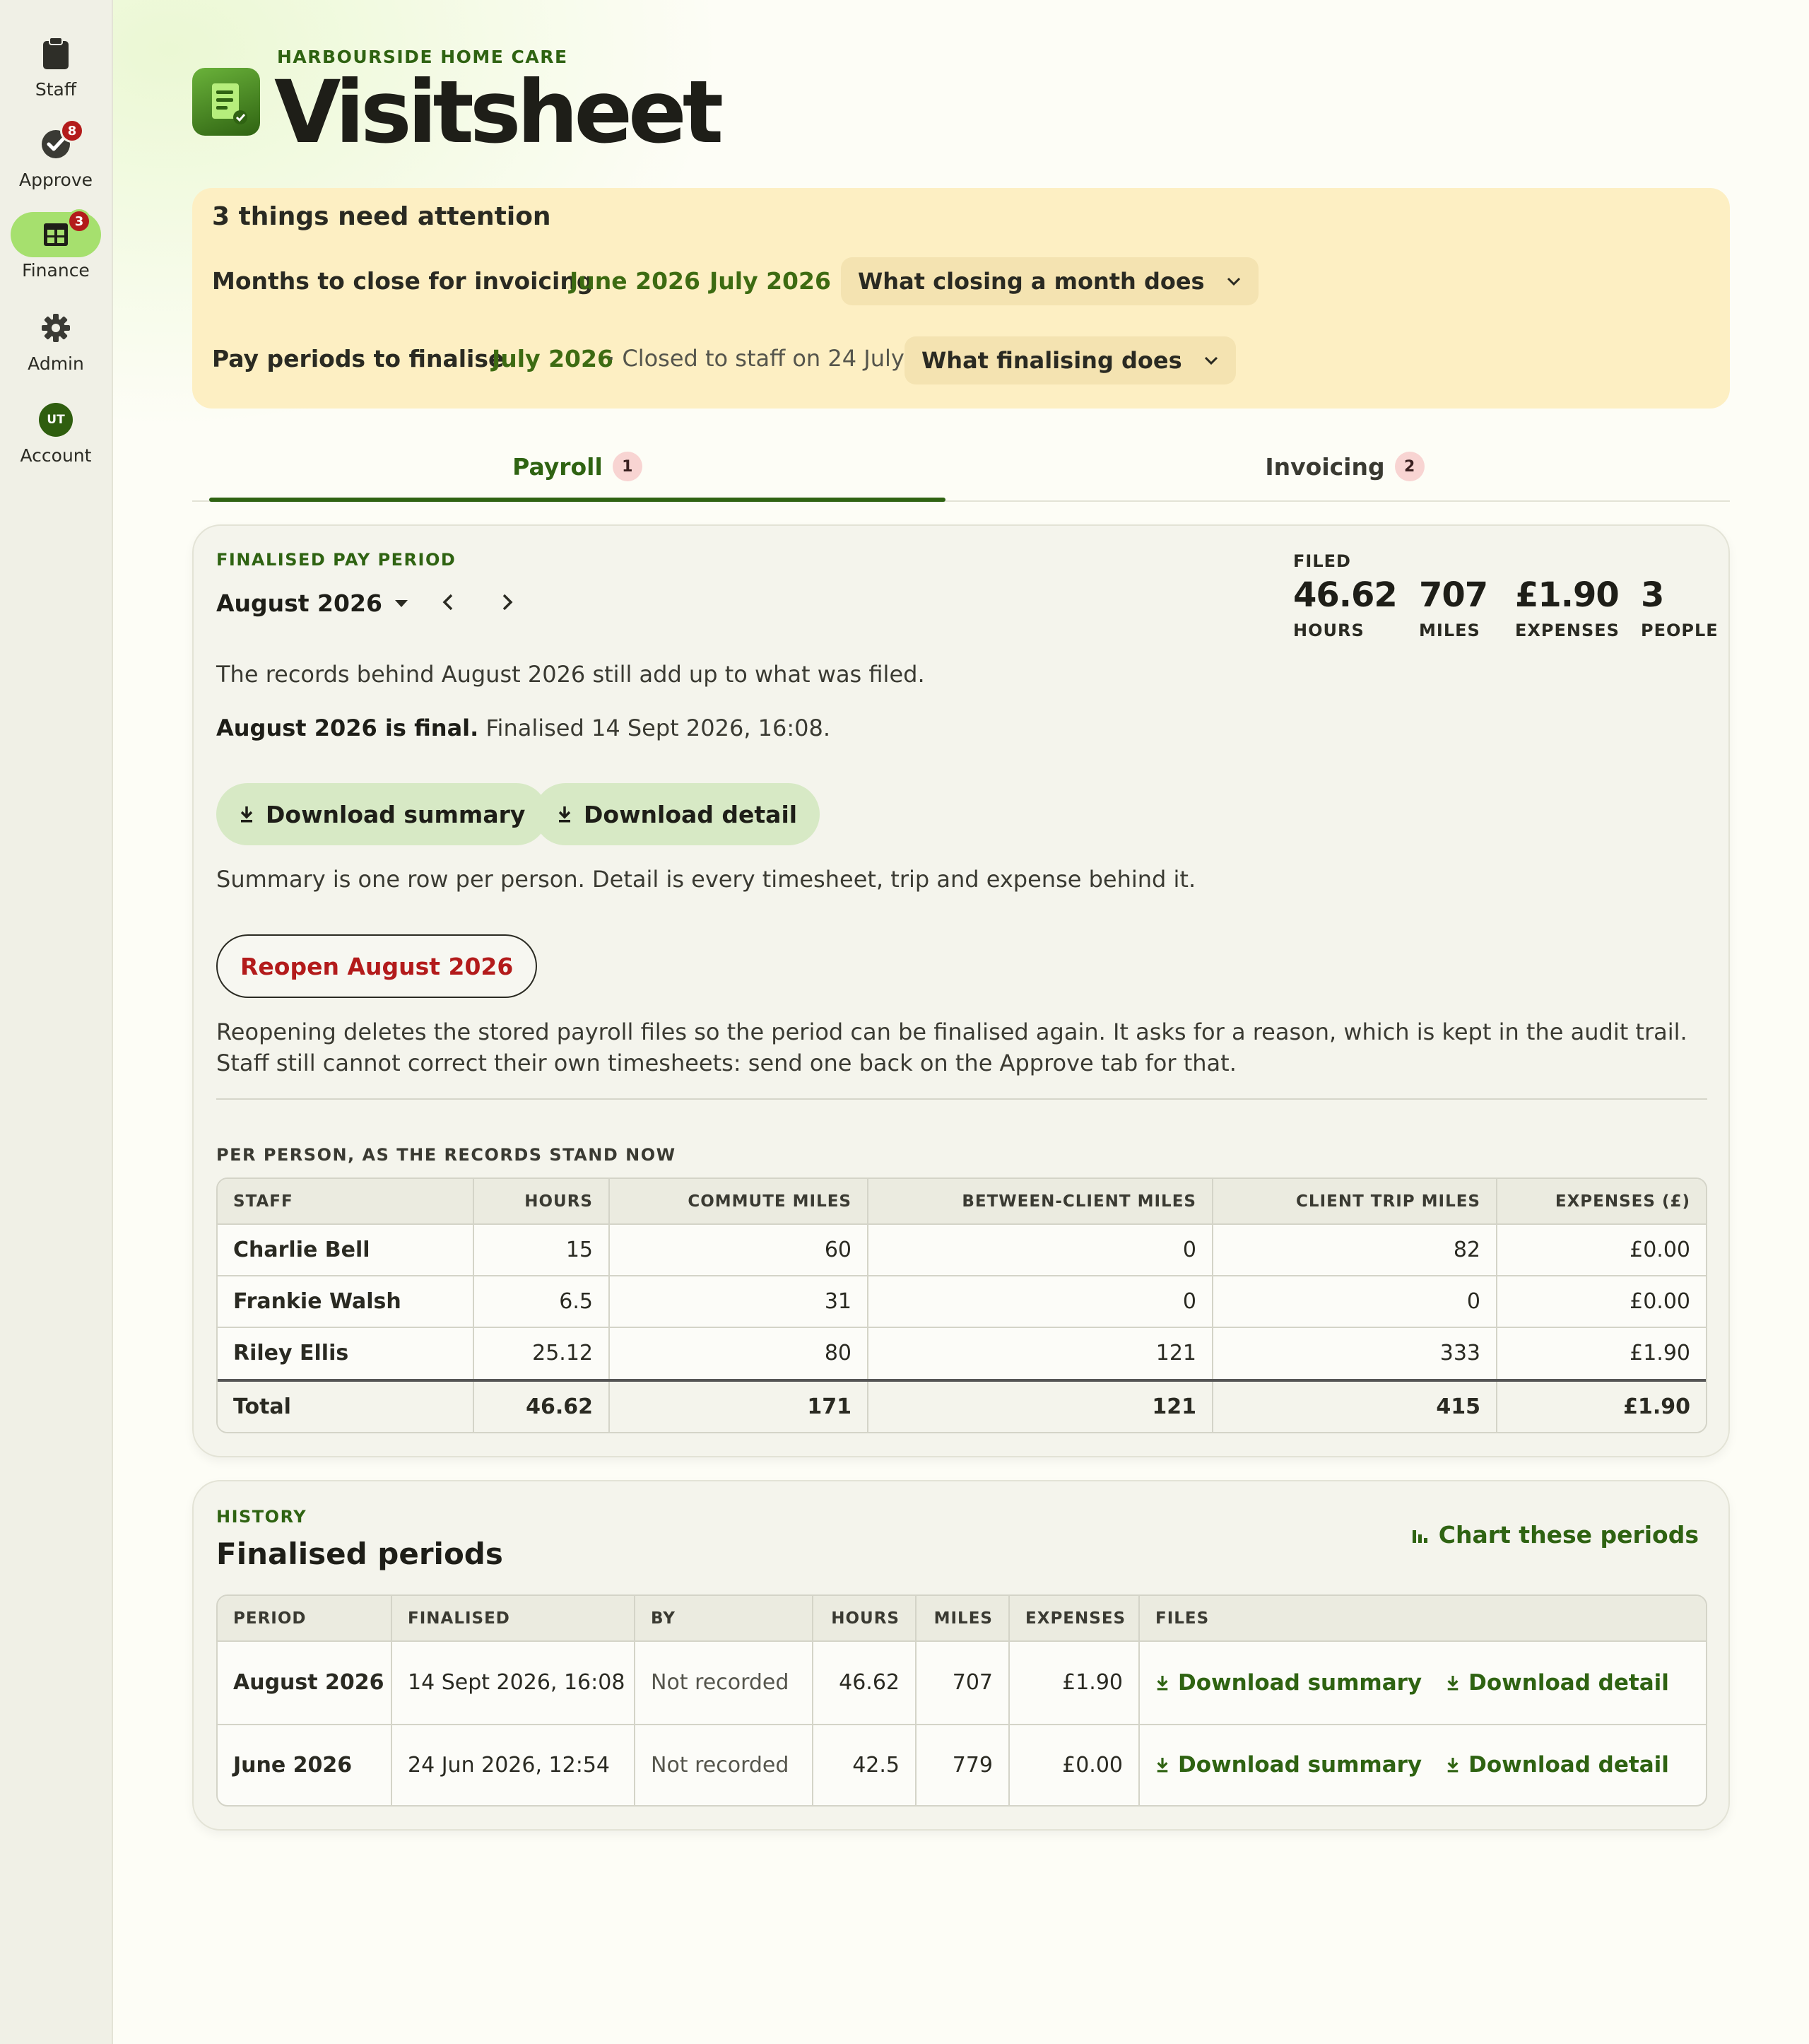 This screenshot has height=2044, width=1809. What do you see at coordinates (541, 1302) in the screenshot?
I see `hours-cell: 6.5` at bounding box center [541, 1302].